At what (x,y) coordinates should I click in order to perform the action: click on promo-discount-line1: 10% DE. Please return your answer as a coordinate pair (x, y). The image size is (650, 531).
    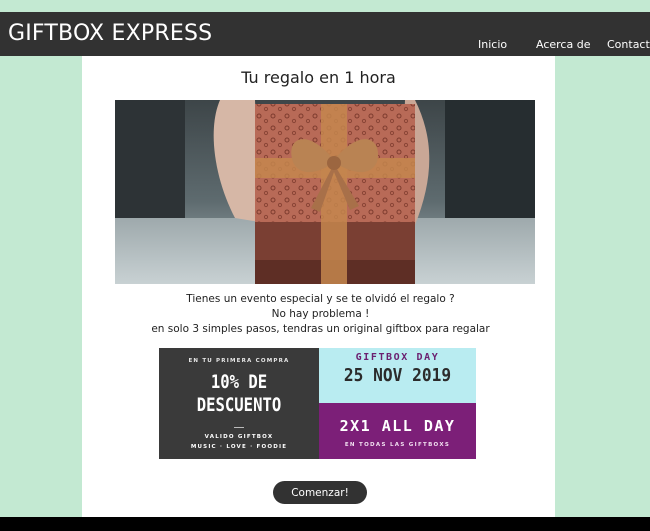
    Looking at the image, I should click on (239, 382).